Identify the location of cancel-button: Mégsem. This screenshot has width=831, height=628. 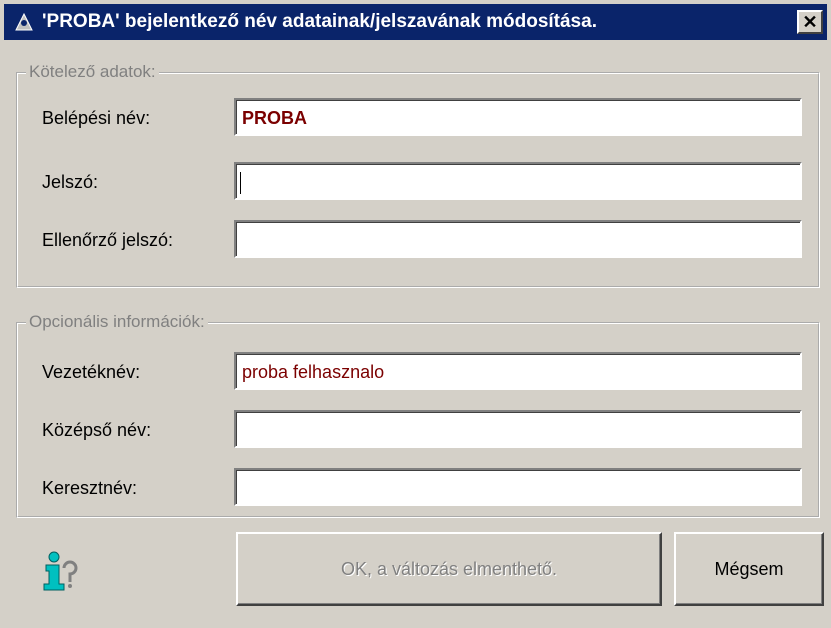
(749, 569).